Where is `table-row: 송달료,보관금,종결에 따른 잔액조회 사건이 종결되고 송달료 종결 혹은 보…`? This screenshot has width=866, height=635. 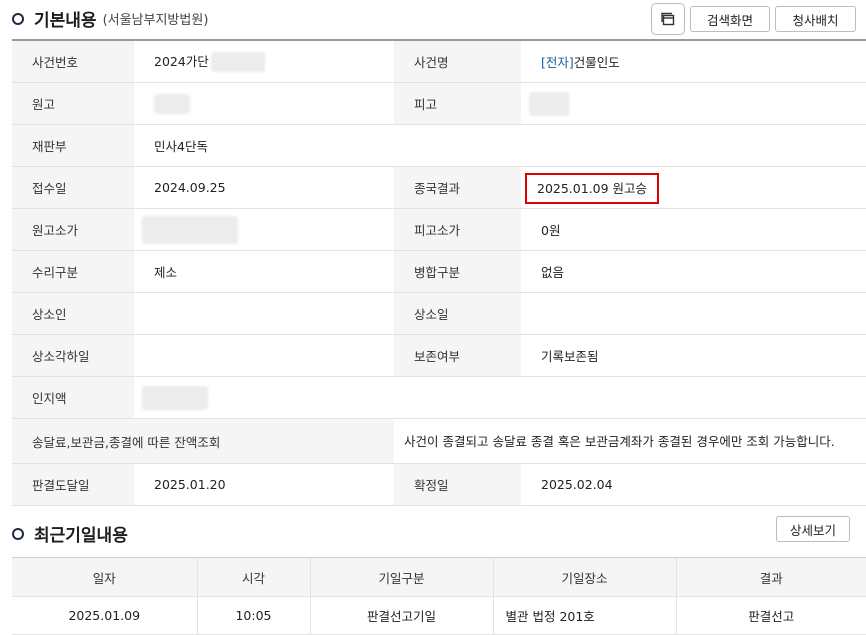
table-row: 송달료,보관금,종결에 따른 잔액조회 사건이 종결되고 송달료 종결 혹은 보… is located at coordinates (439, 441).